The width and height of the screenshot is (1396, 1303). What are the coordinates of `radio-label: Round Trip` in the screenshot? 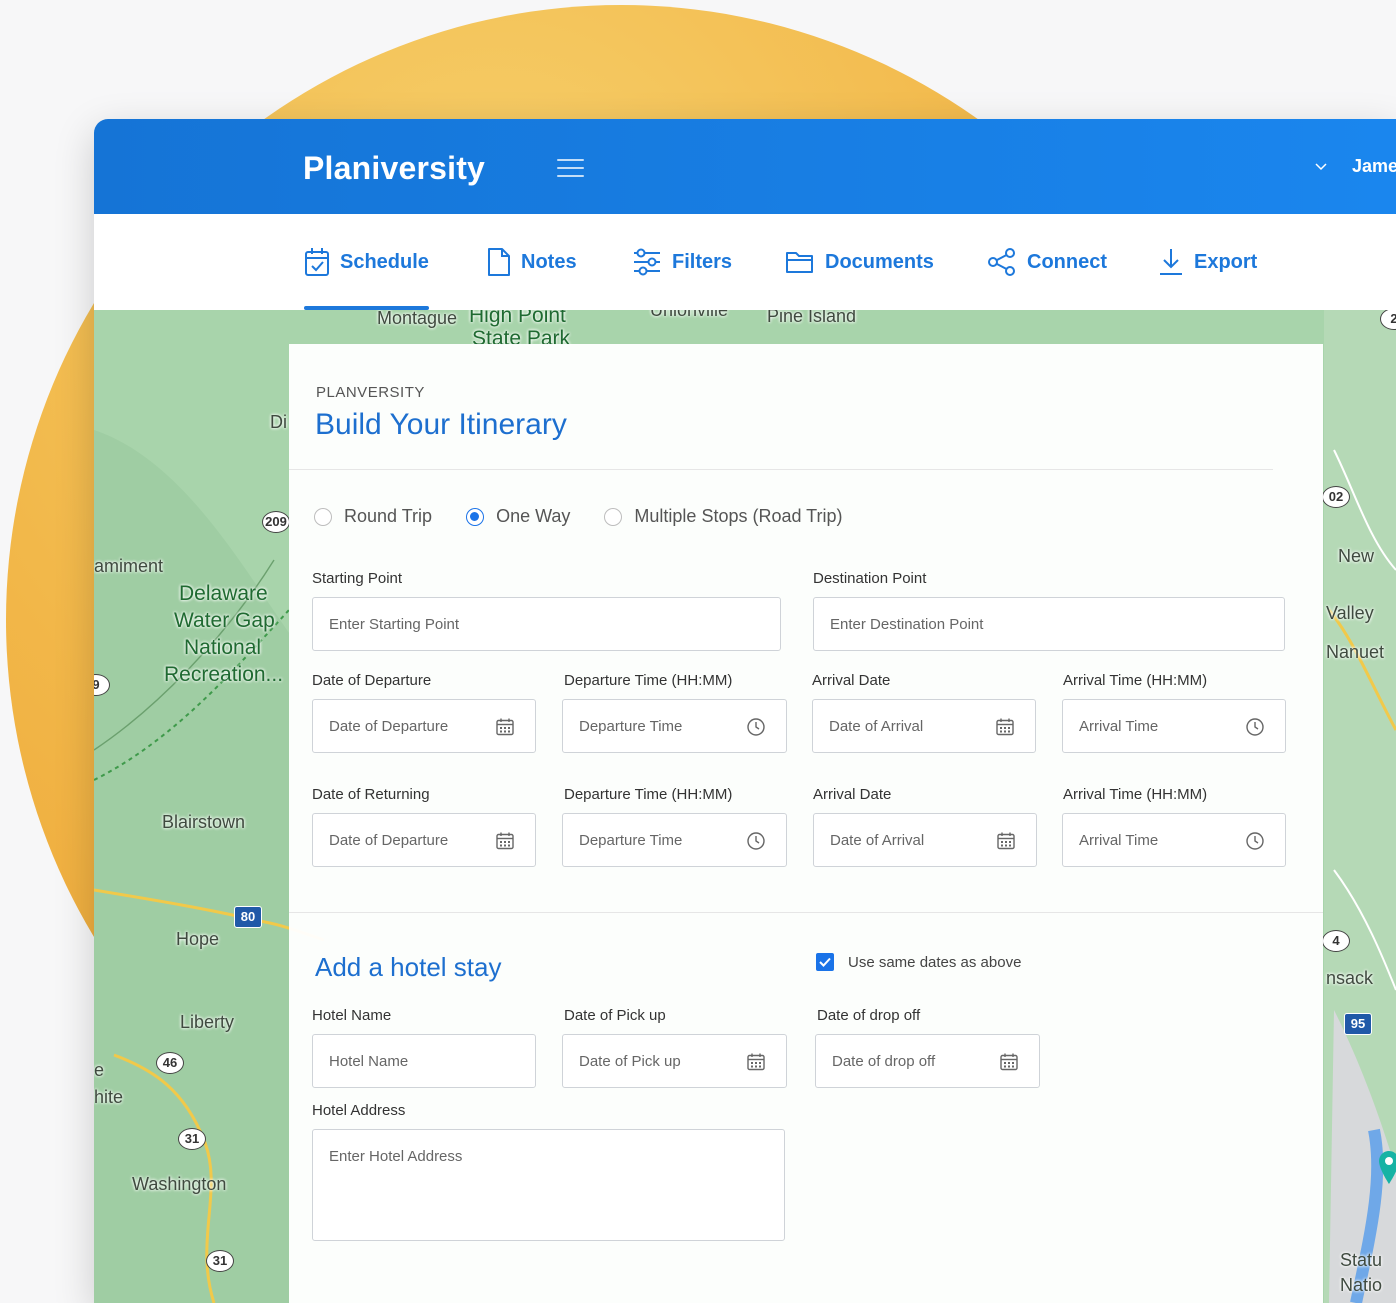 It's located at (388, 516).